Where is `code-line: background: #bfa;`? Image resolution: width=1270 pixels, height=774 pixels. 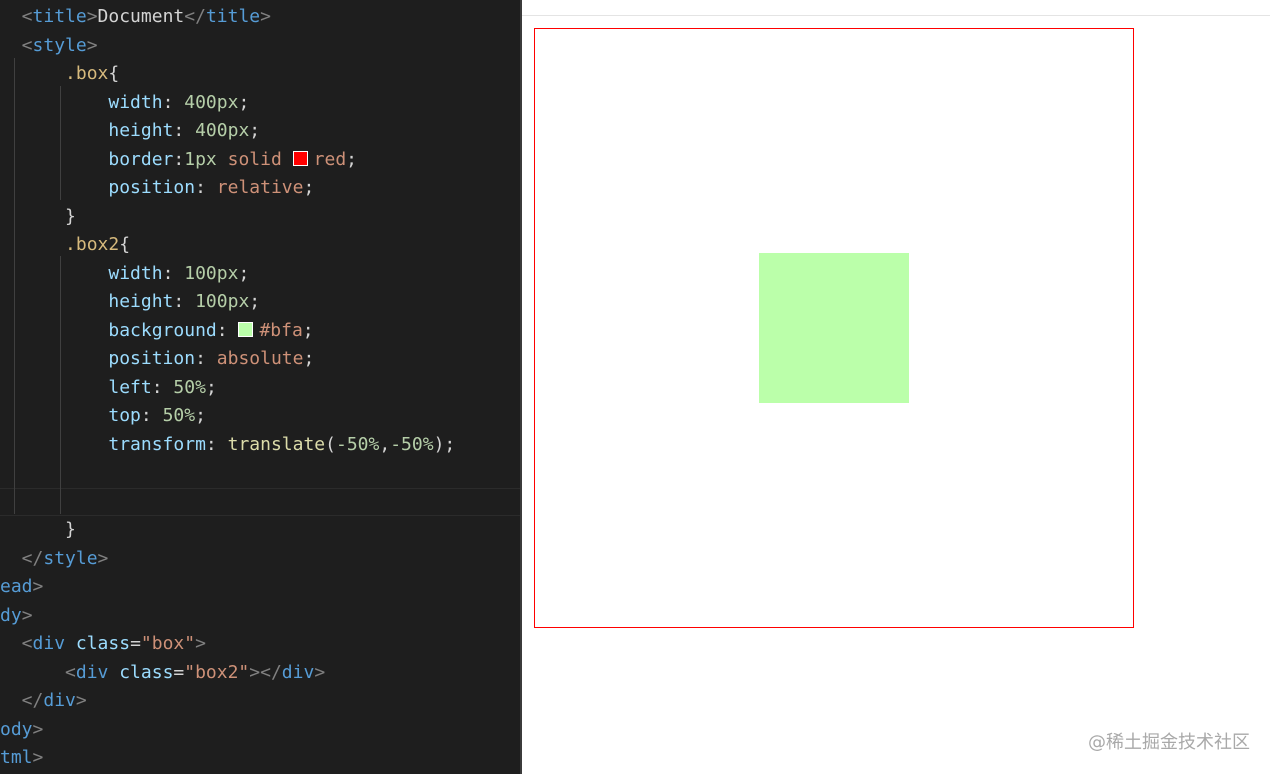
code-line: background: #bfa; is located at coordinates (157, 331).